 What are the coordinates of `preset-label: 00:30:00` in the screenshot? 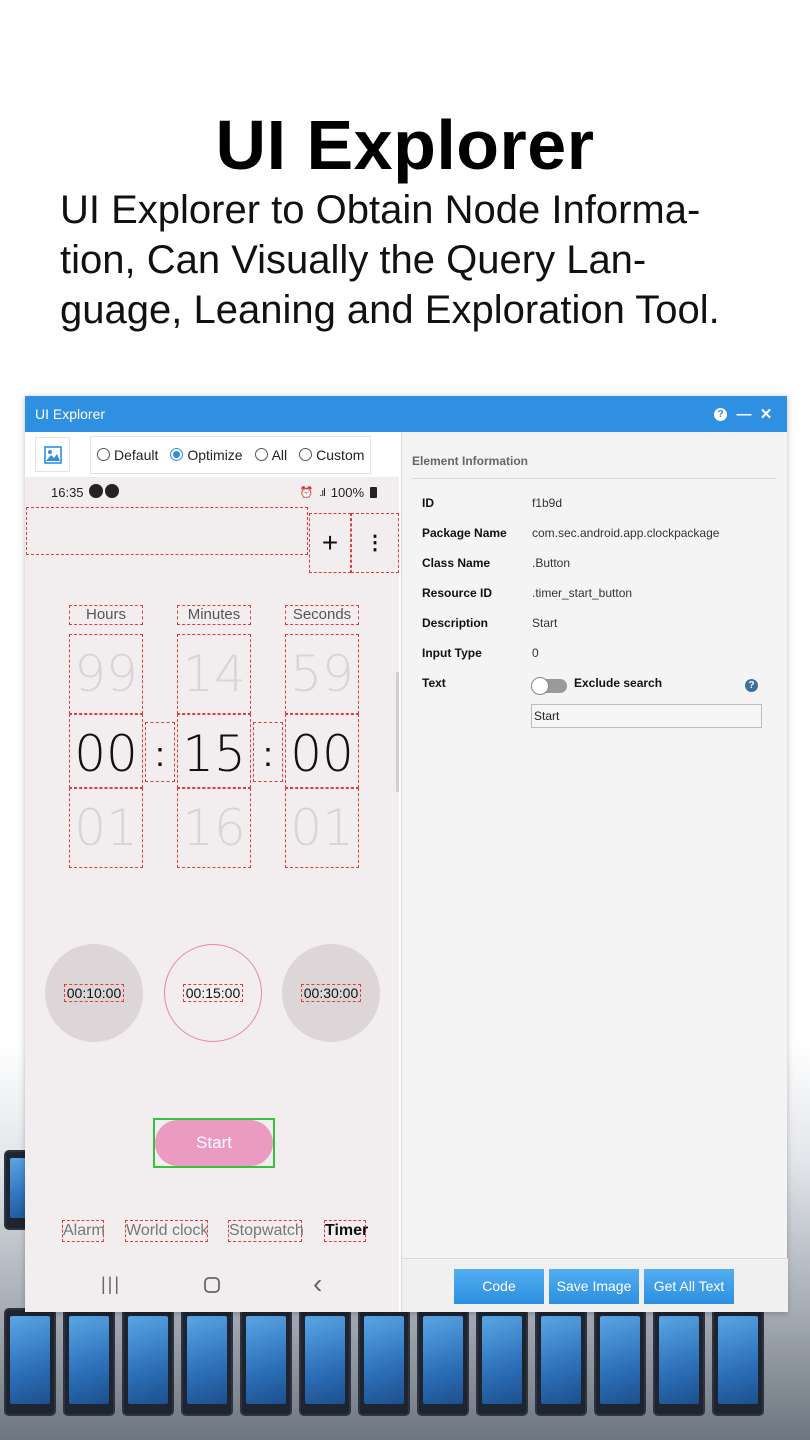 It's located at (331, 993).